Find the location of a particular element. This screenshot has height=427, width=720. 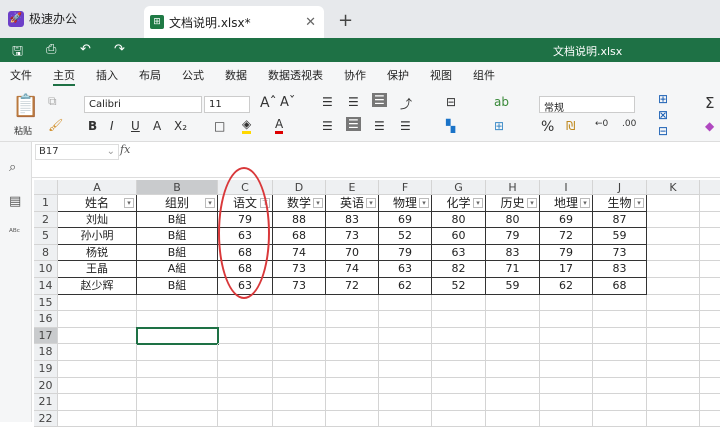

cell-J18 is located at coordinates (620, 352).